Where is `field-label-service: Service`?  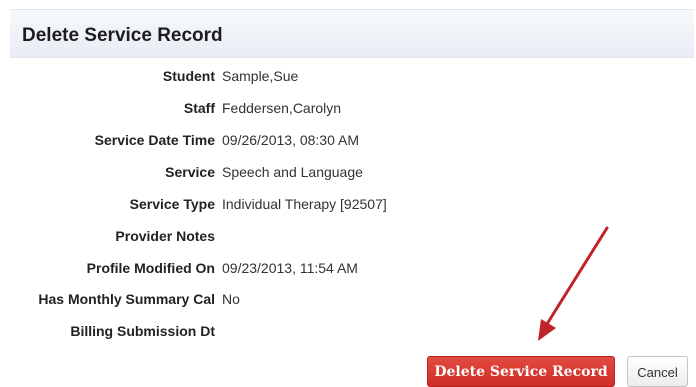
field-label-service: Service is located at coordinates (190, 172).